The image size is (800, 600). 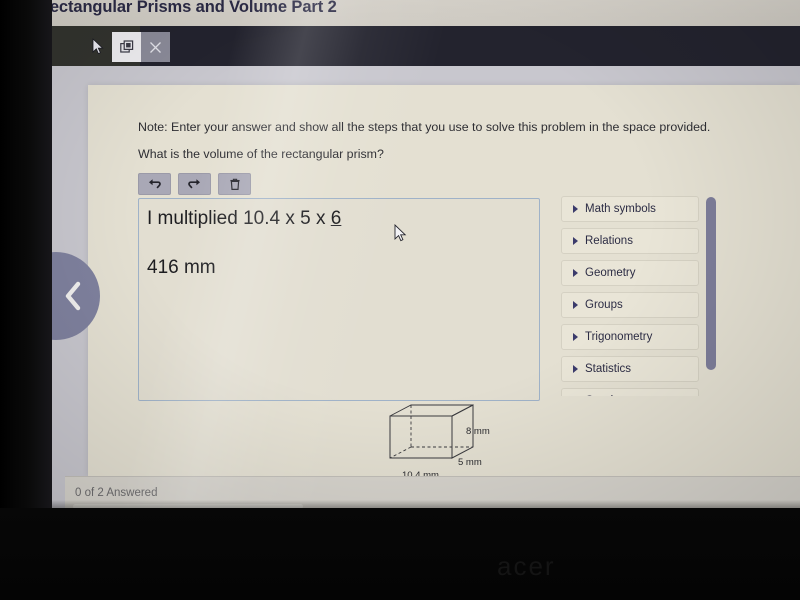 I want to click on math-panel-scrollbar-thumb, so click(x=711, y=283).